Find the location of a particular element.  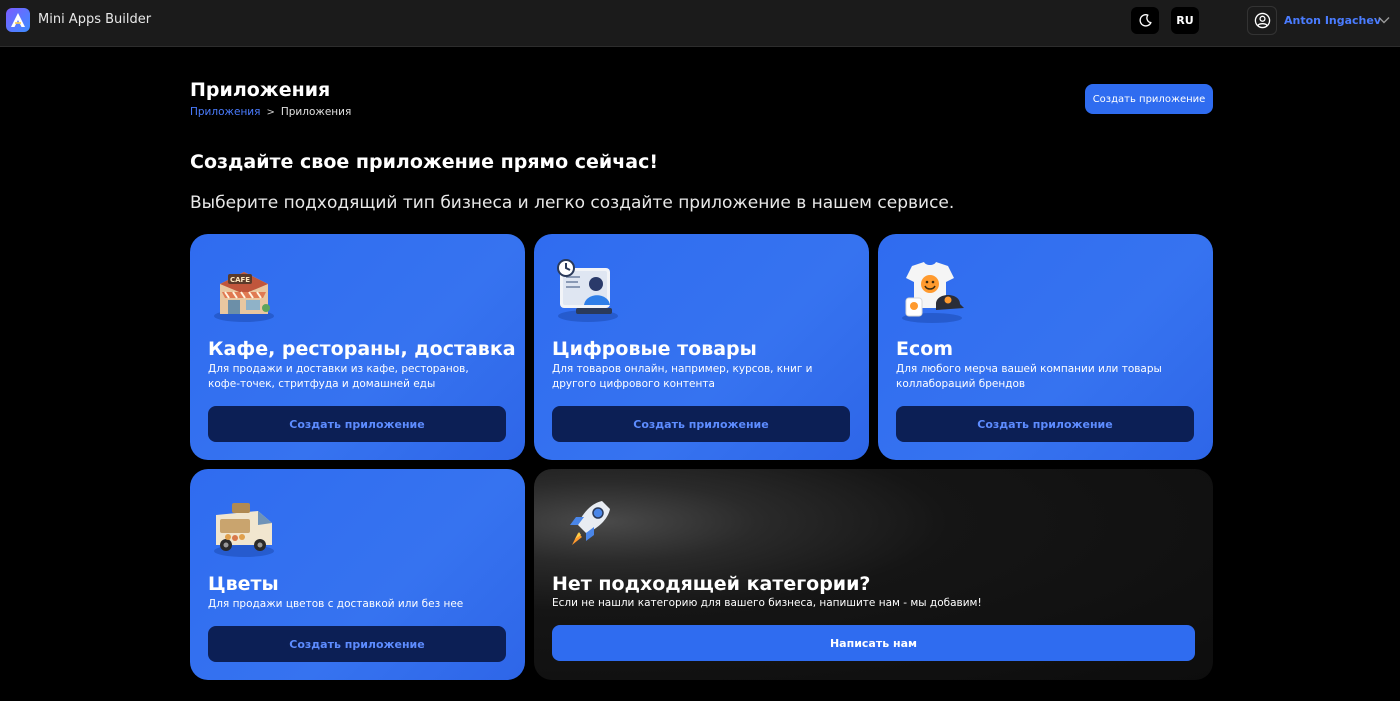

section-headline: Создайте свое приложение прямо сейчас! is located at coordinates (424, 162).